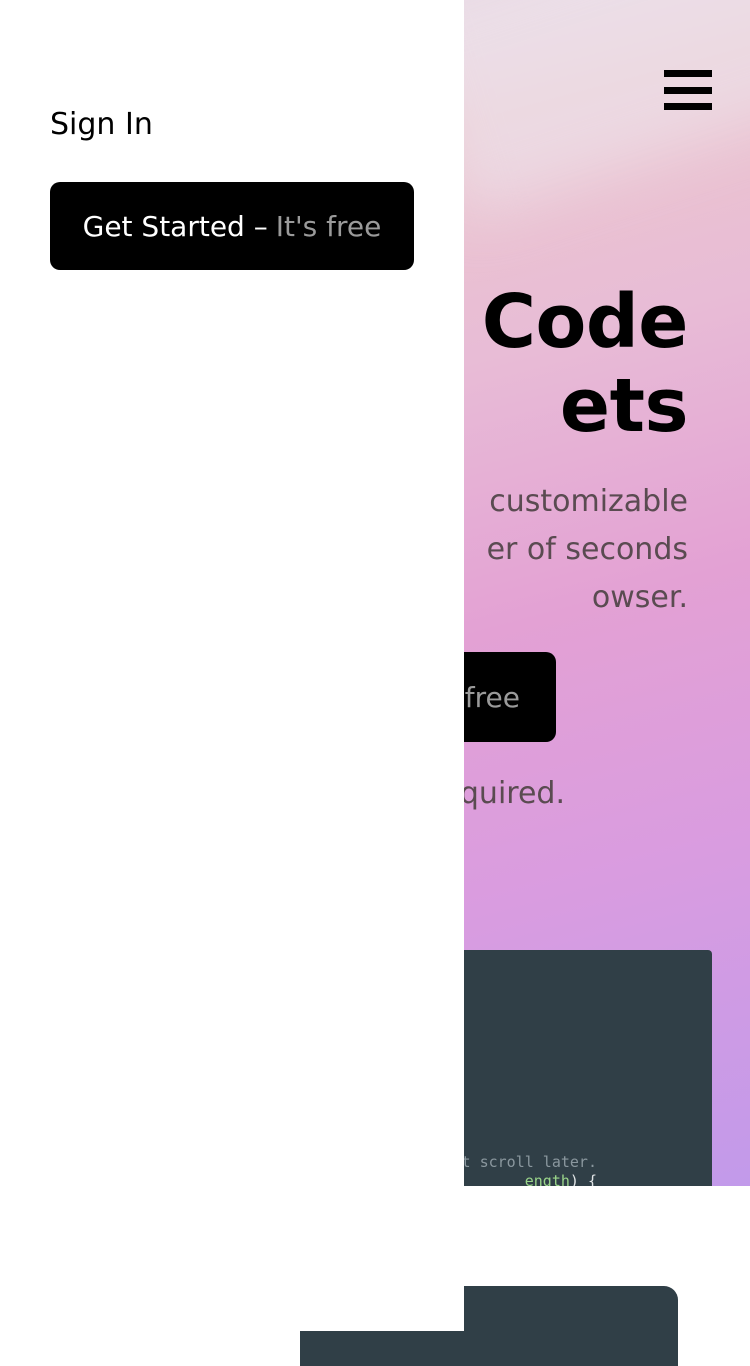 The image size is (750, 1366). What do you see at coordinates (175, 226) in the screenshot?
I see `get-started-label: Get Started –` at bounding box center [175, 226].